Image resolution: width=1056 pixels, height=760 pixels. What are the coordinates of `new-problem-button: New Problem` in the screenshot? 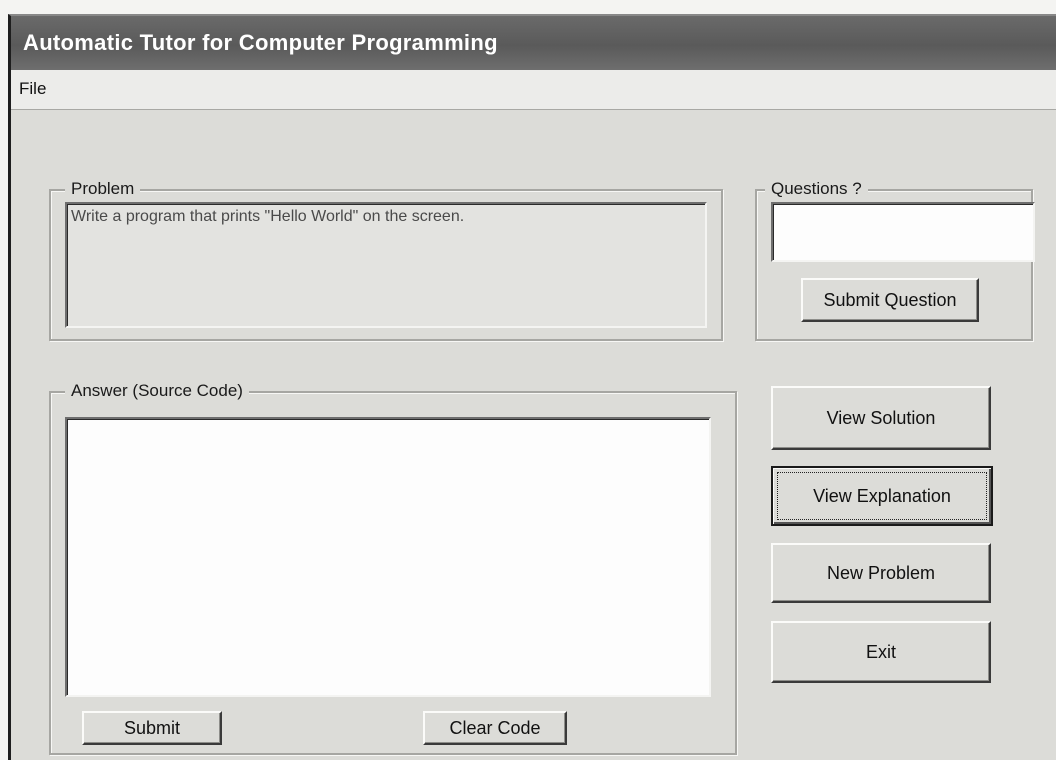 It's located at (881, 573).